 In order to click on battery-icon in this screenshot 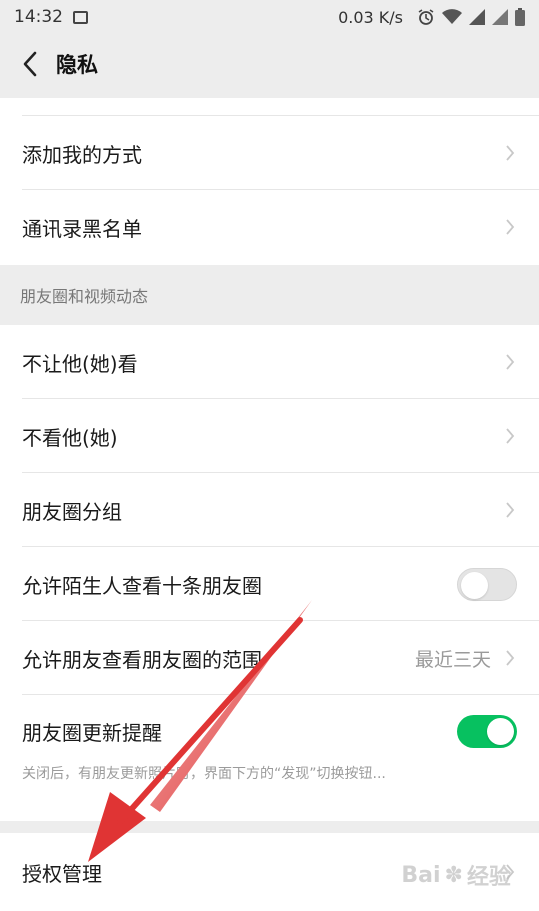, I will do `click(520, 17)`.